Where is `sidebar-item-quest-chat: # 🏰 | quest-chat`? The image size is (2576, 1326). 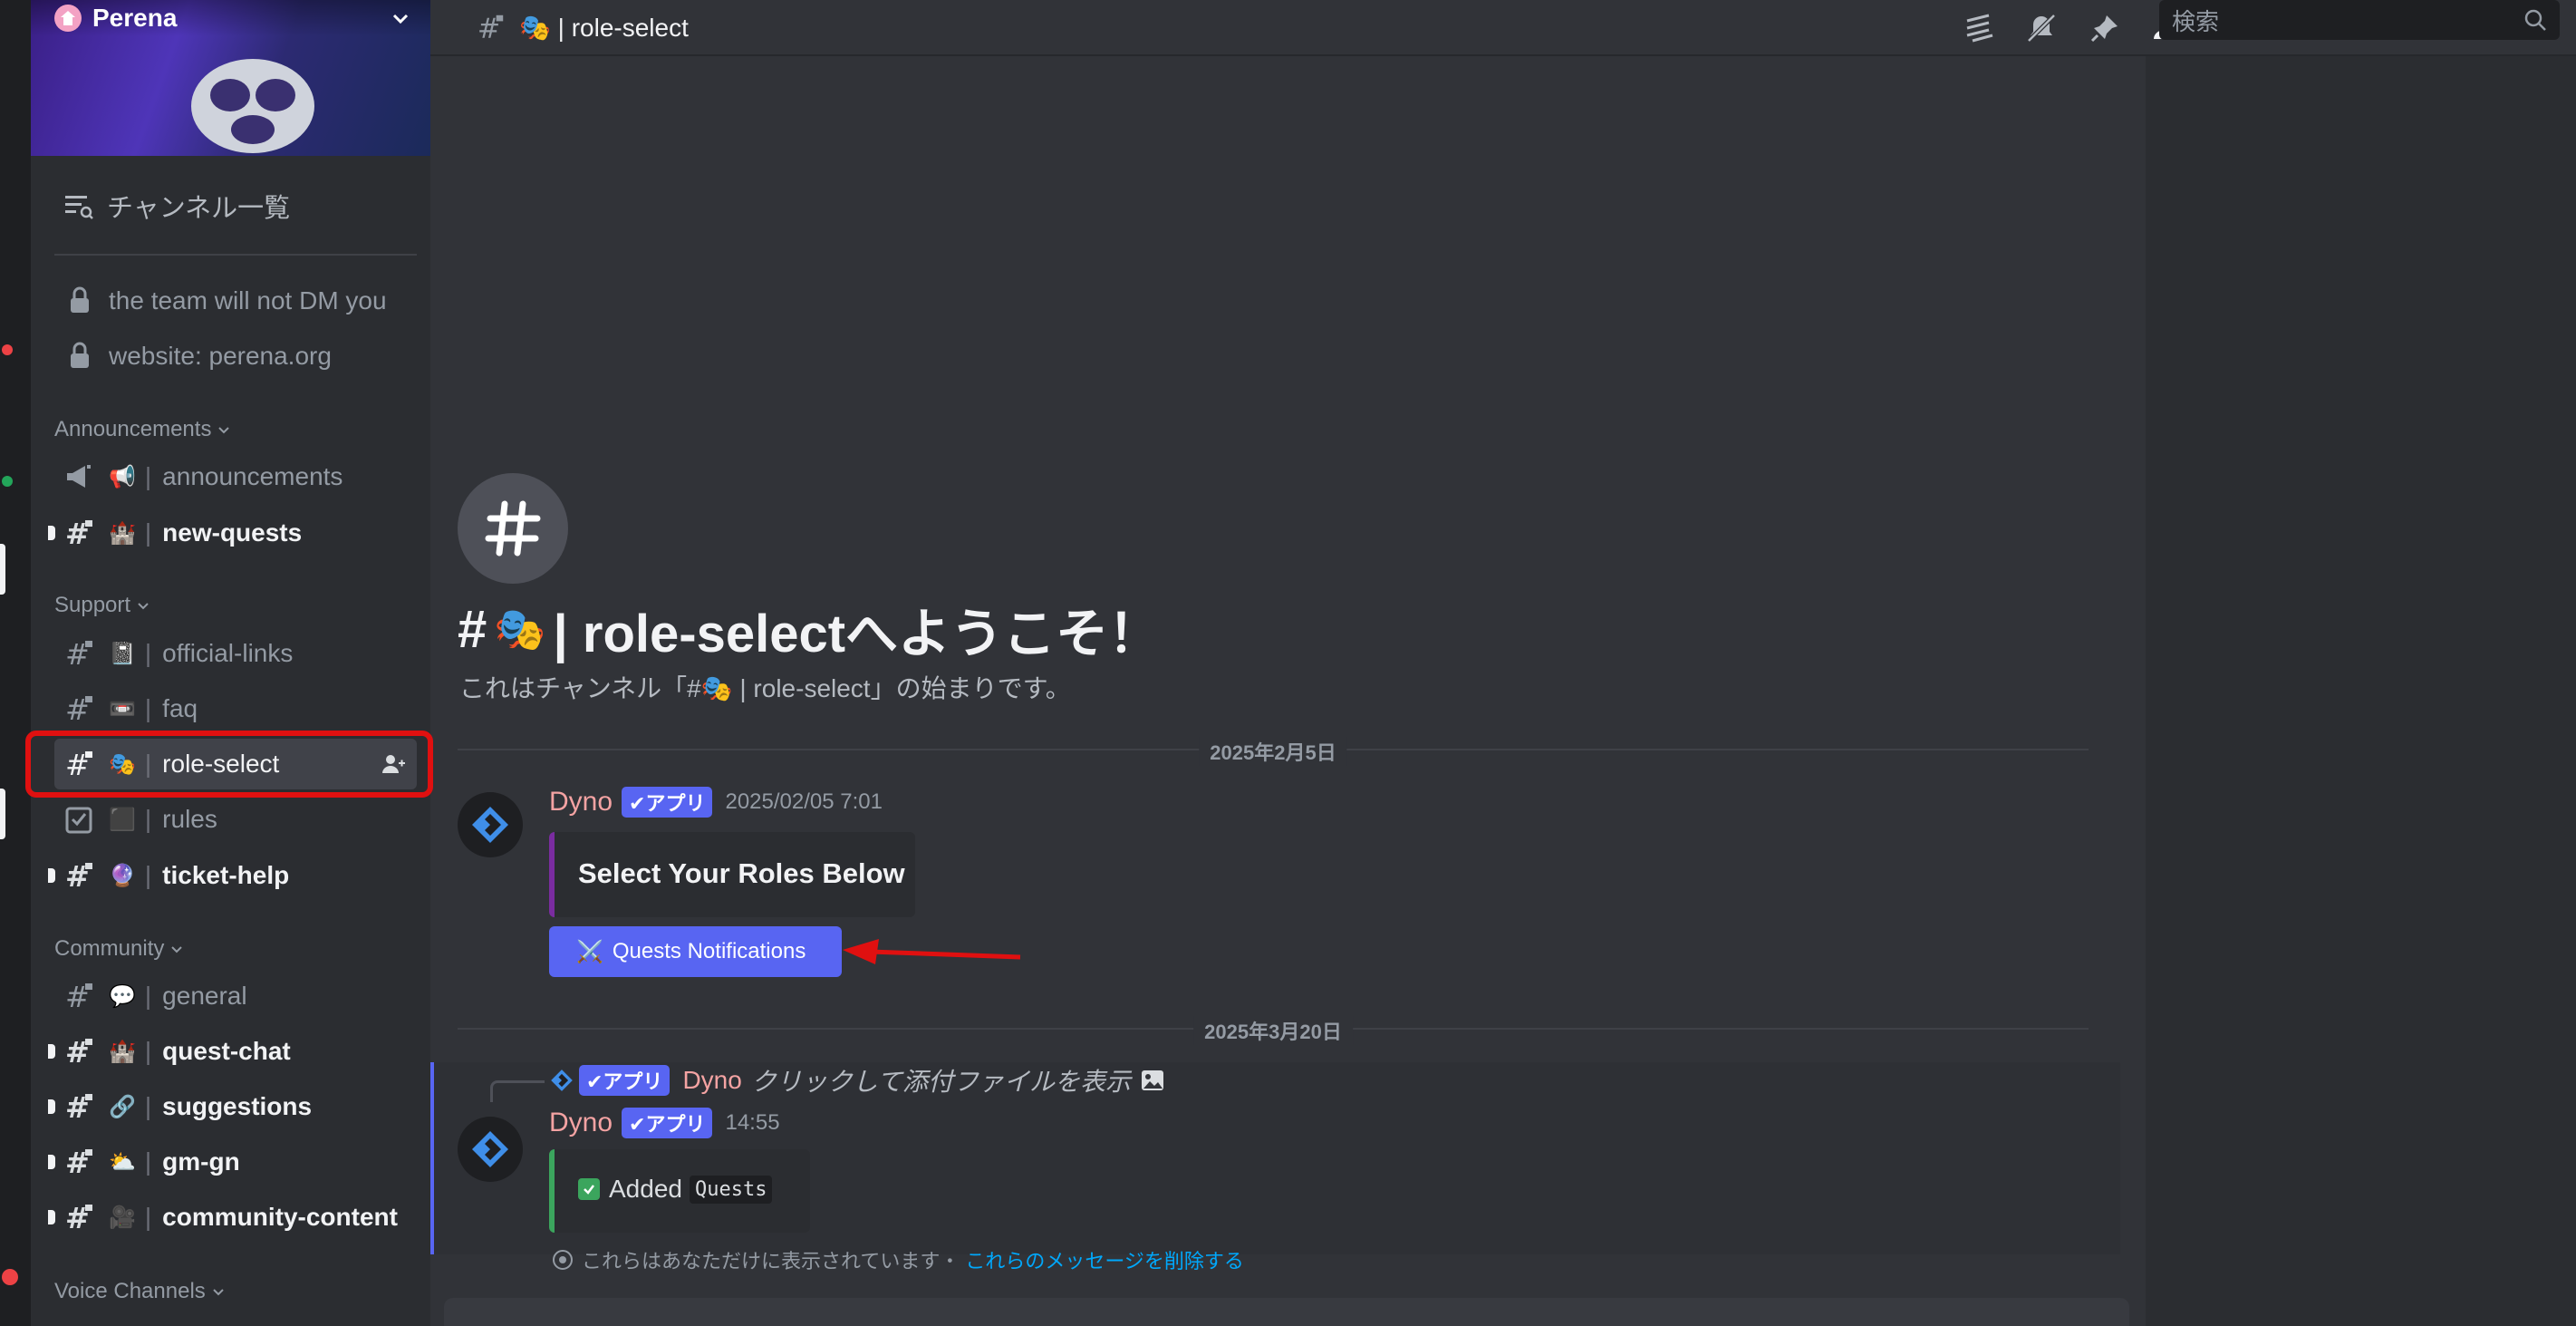
sidebar-item-quest-chat: # 🏰 | quest-chat is located at coordinates (233, 1051).